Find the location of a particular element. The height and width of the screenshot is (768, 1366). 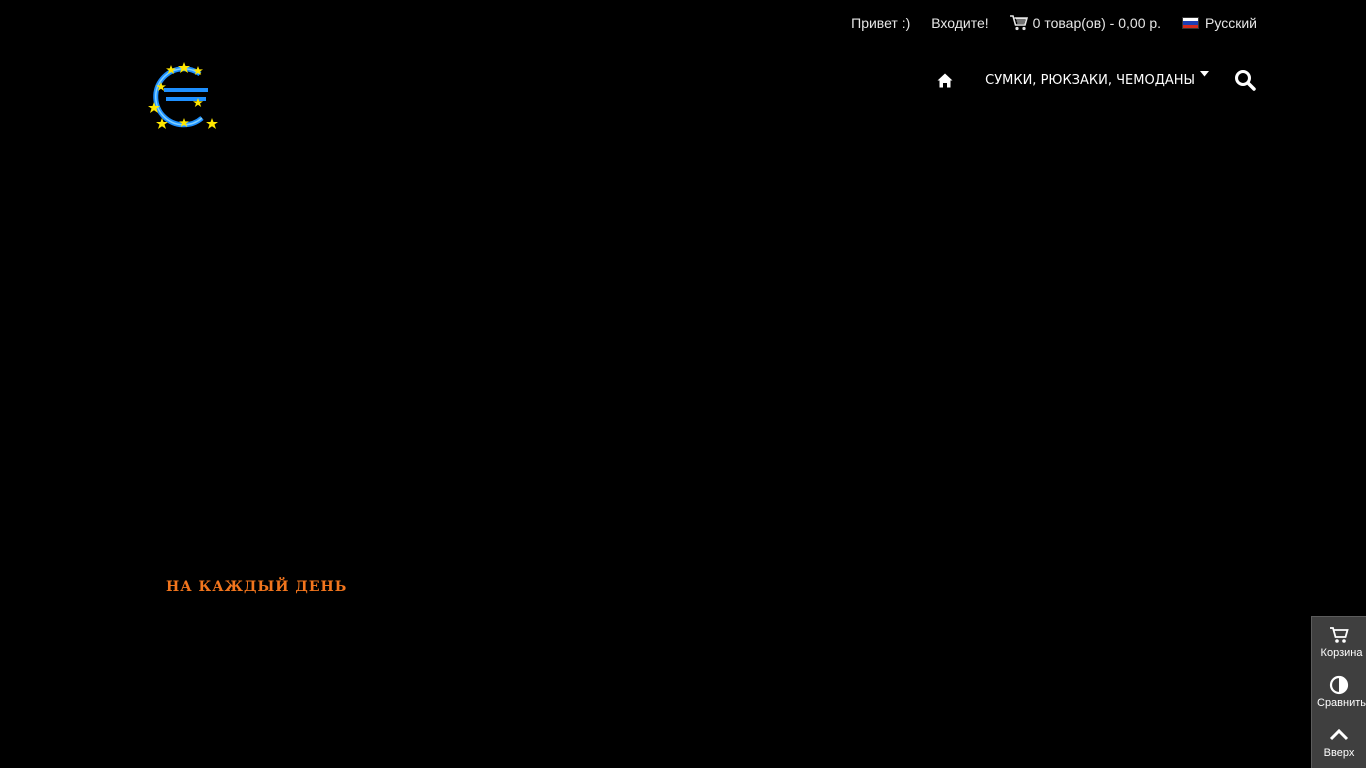

side-compare-label: Сравнить is located at coordinates (1341, 703).